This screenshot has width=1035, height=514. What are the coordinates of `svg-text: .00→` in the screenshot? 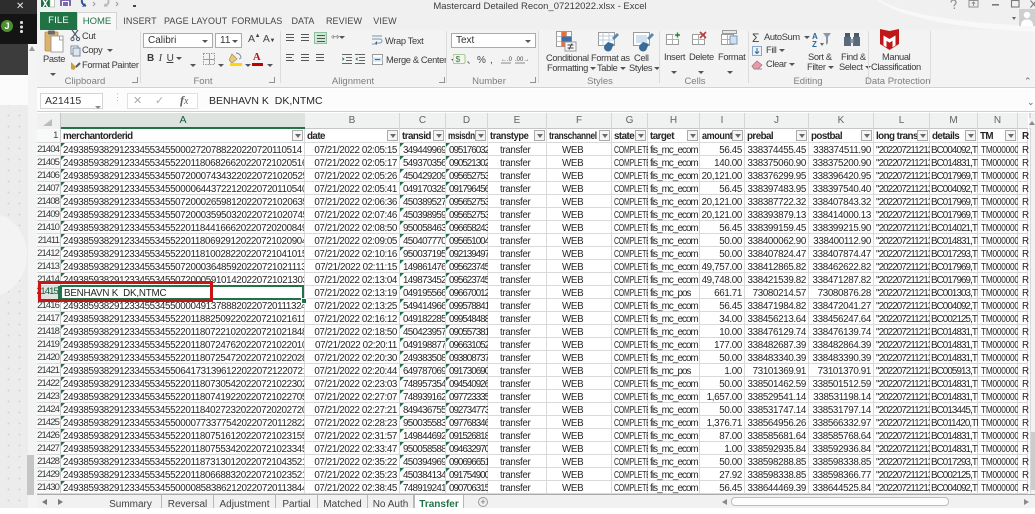 It's located at (521, 60).